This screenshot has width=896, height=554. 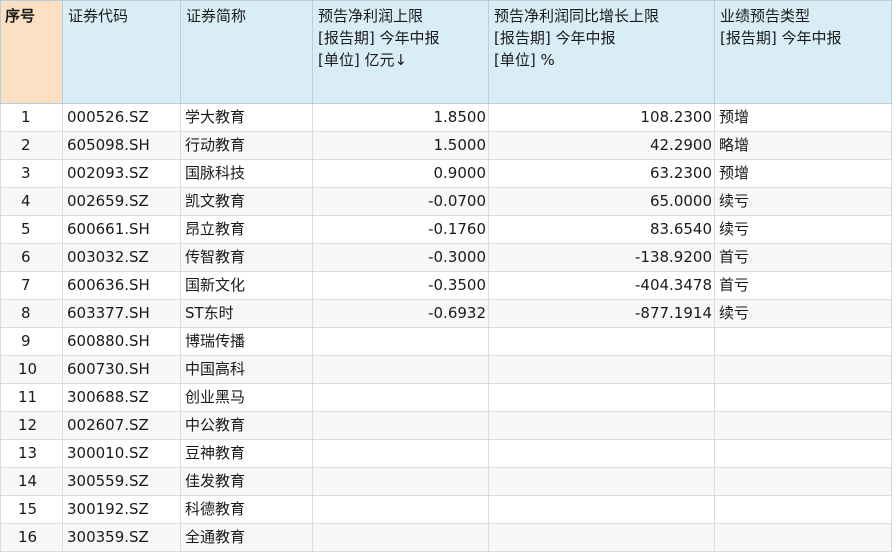 I want to click on table-row: 10 600730.SH 中国高科, so click(x=446, y=369).